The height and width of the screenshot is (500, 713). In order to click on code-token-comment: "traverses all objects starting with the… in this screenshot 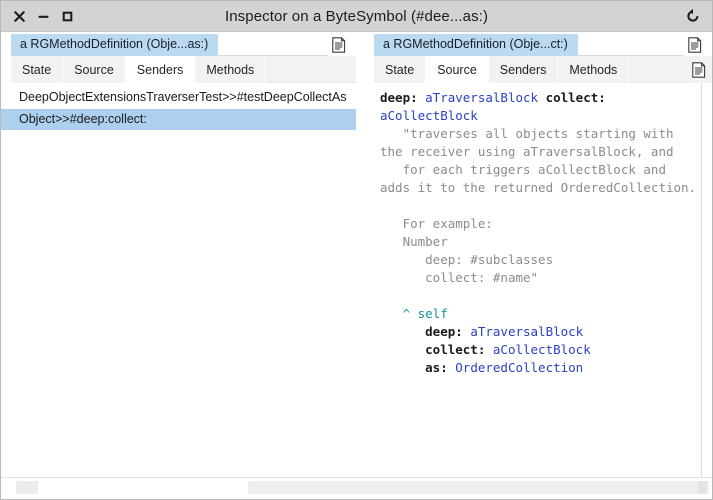, I will do `click(538, 205)`.